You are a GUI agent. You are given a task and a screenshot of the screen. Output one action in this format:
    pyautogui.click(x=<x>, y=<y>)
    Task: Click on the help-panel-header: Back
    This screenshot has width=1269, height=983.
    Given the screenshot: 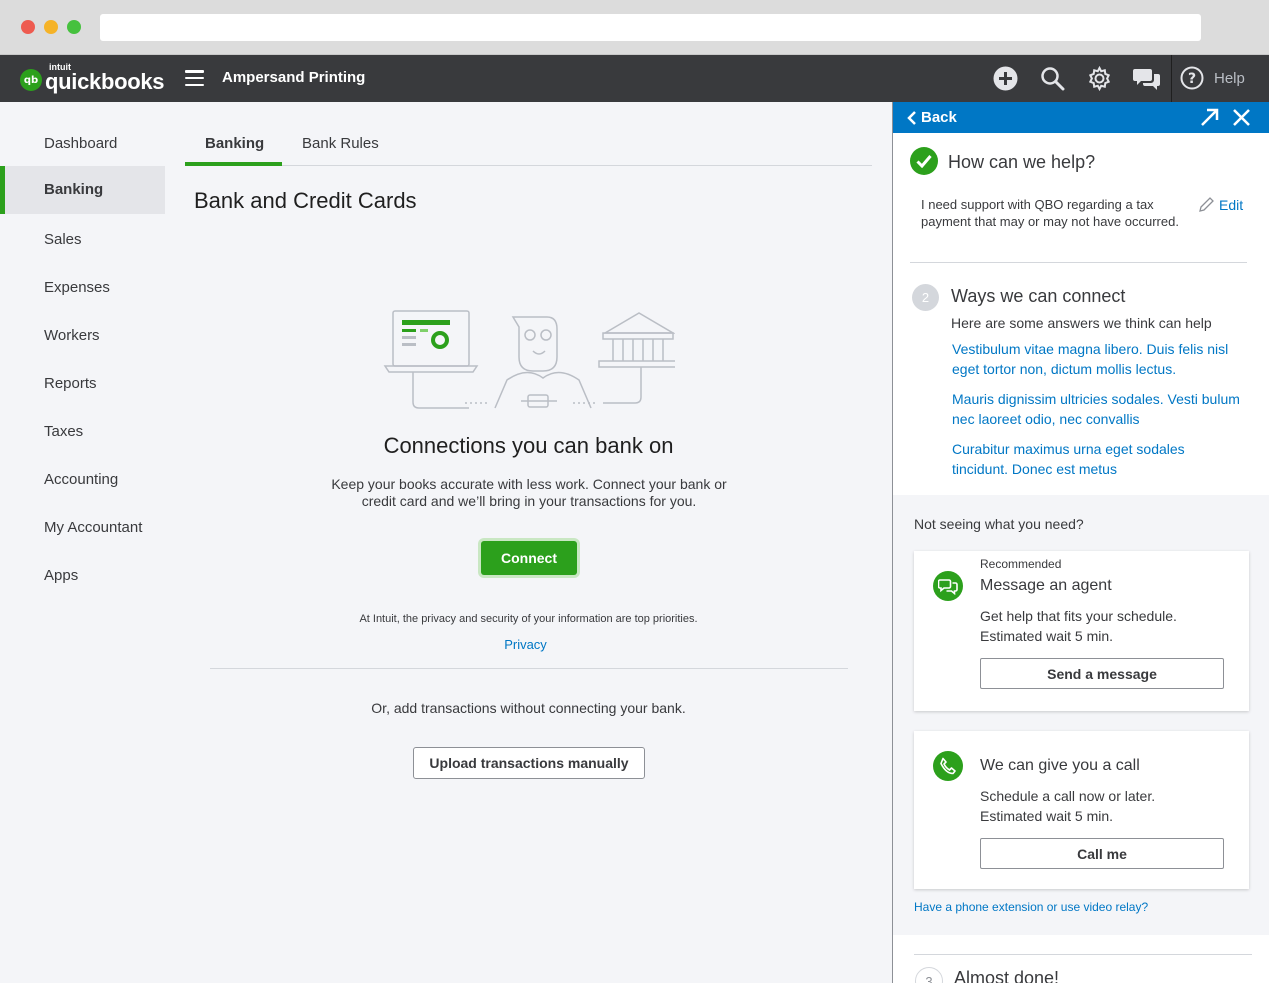 What is the action you would take?
    pyautogui.click(x=1081, y=117)
    